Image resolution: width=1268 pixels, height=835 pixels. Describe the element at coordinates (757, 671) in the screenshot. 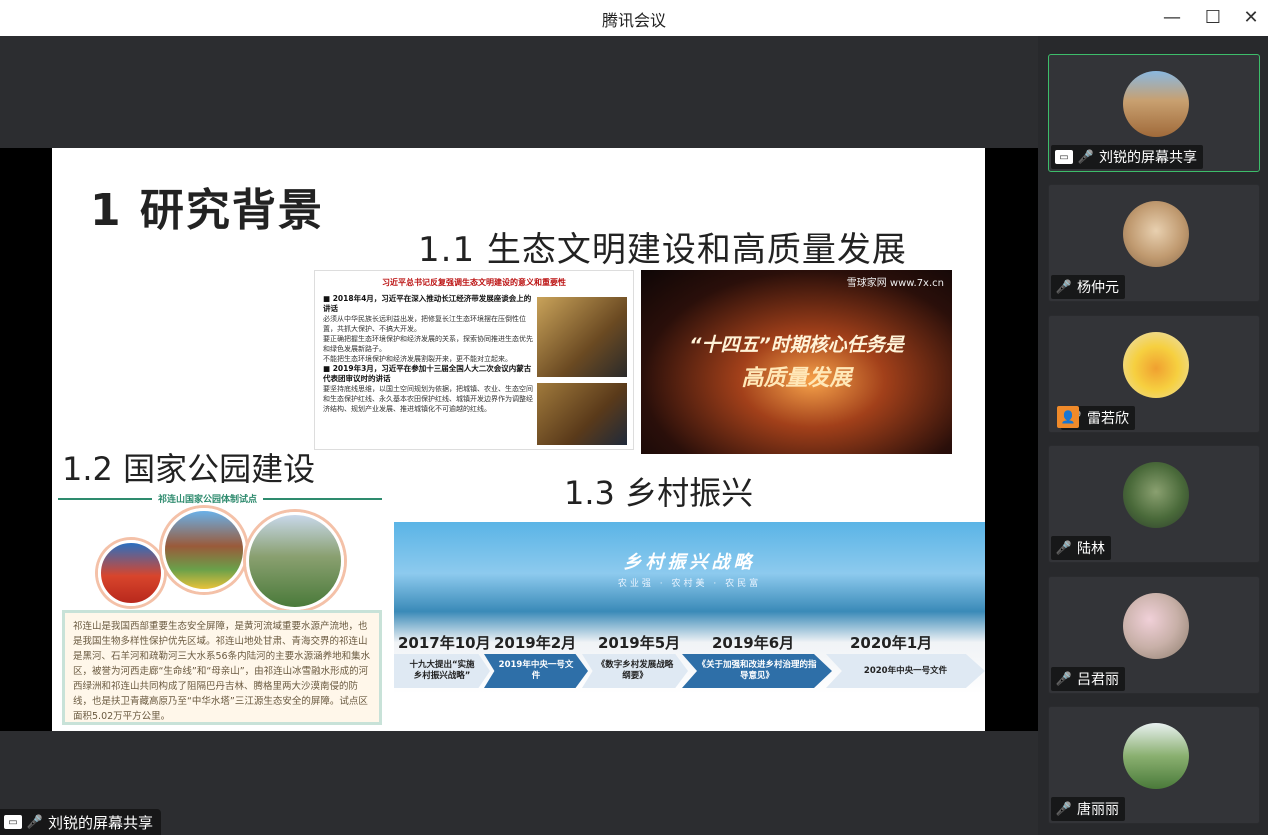

I see `timeline-step: 《关于加强和改进乡村治理的指导意见》` at that location.